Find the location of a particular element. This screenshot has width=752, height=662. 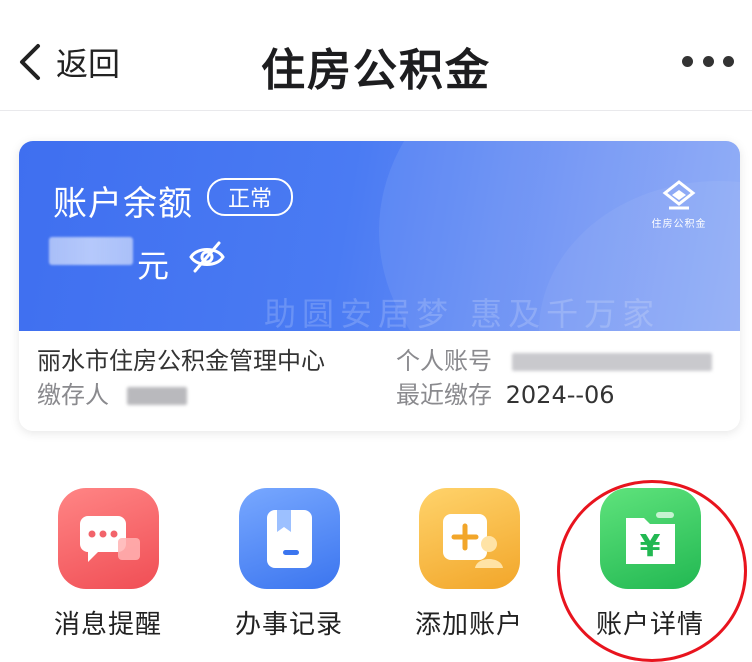

action-label: 账户详情 is located at coordinates (649, 625).